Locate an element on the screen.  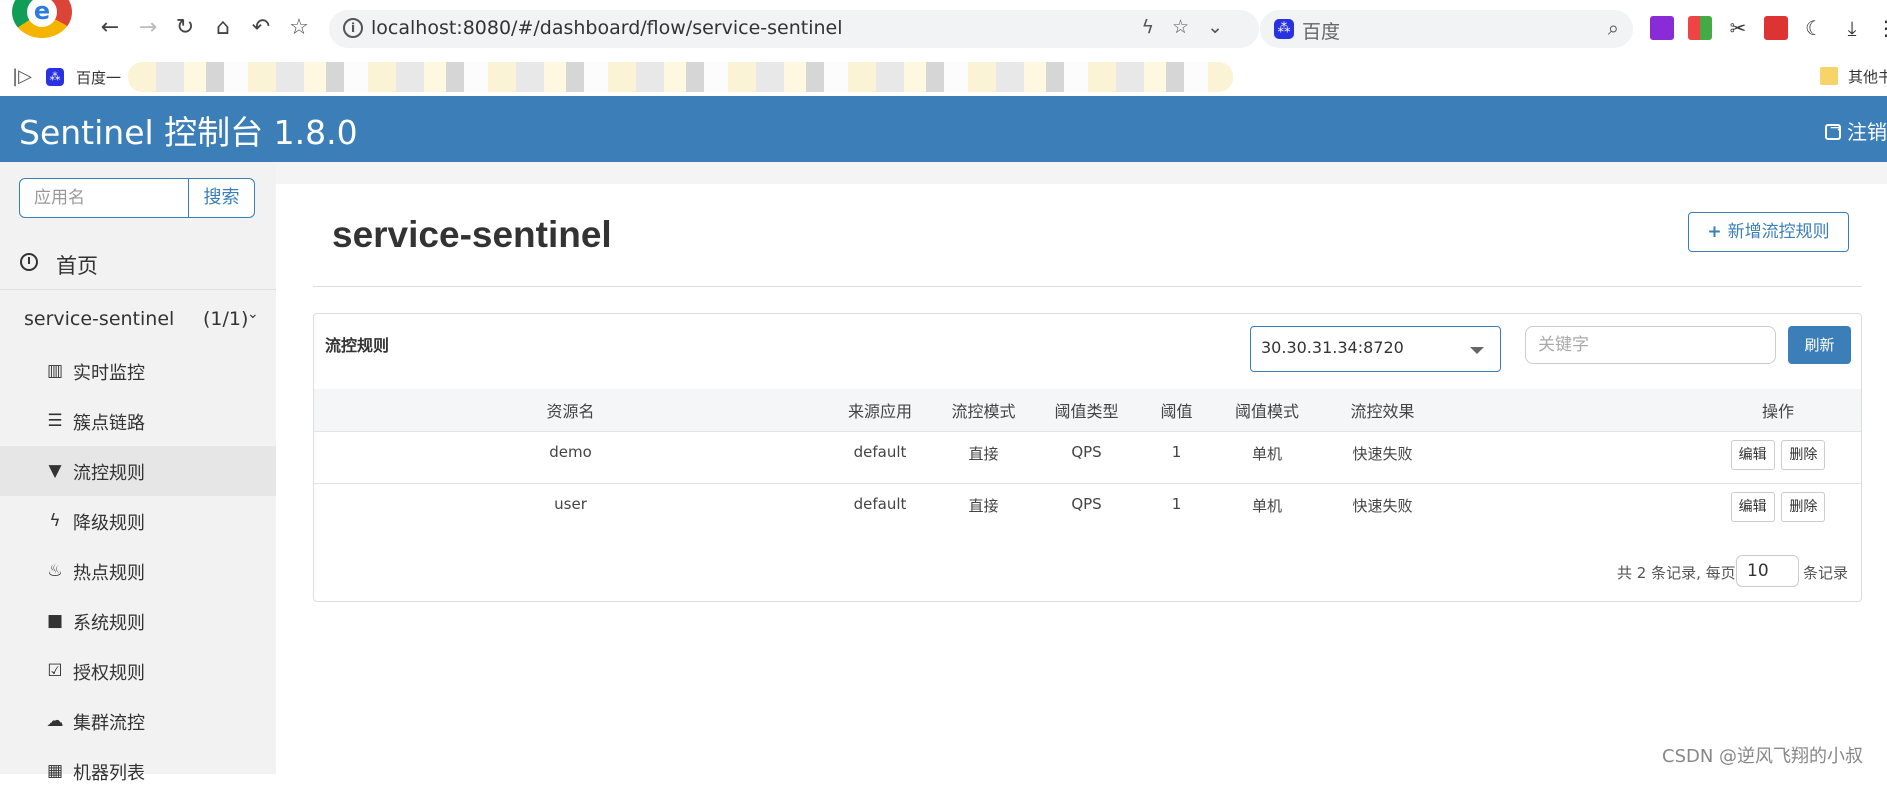
extension-rp-icon is located at coordinates (1662, 28).